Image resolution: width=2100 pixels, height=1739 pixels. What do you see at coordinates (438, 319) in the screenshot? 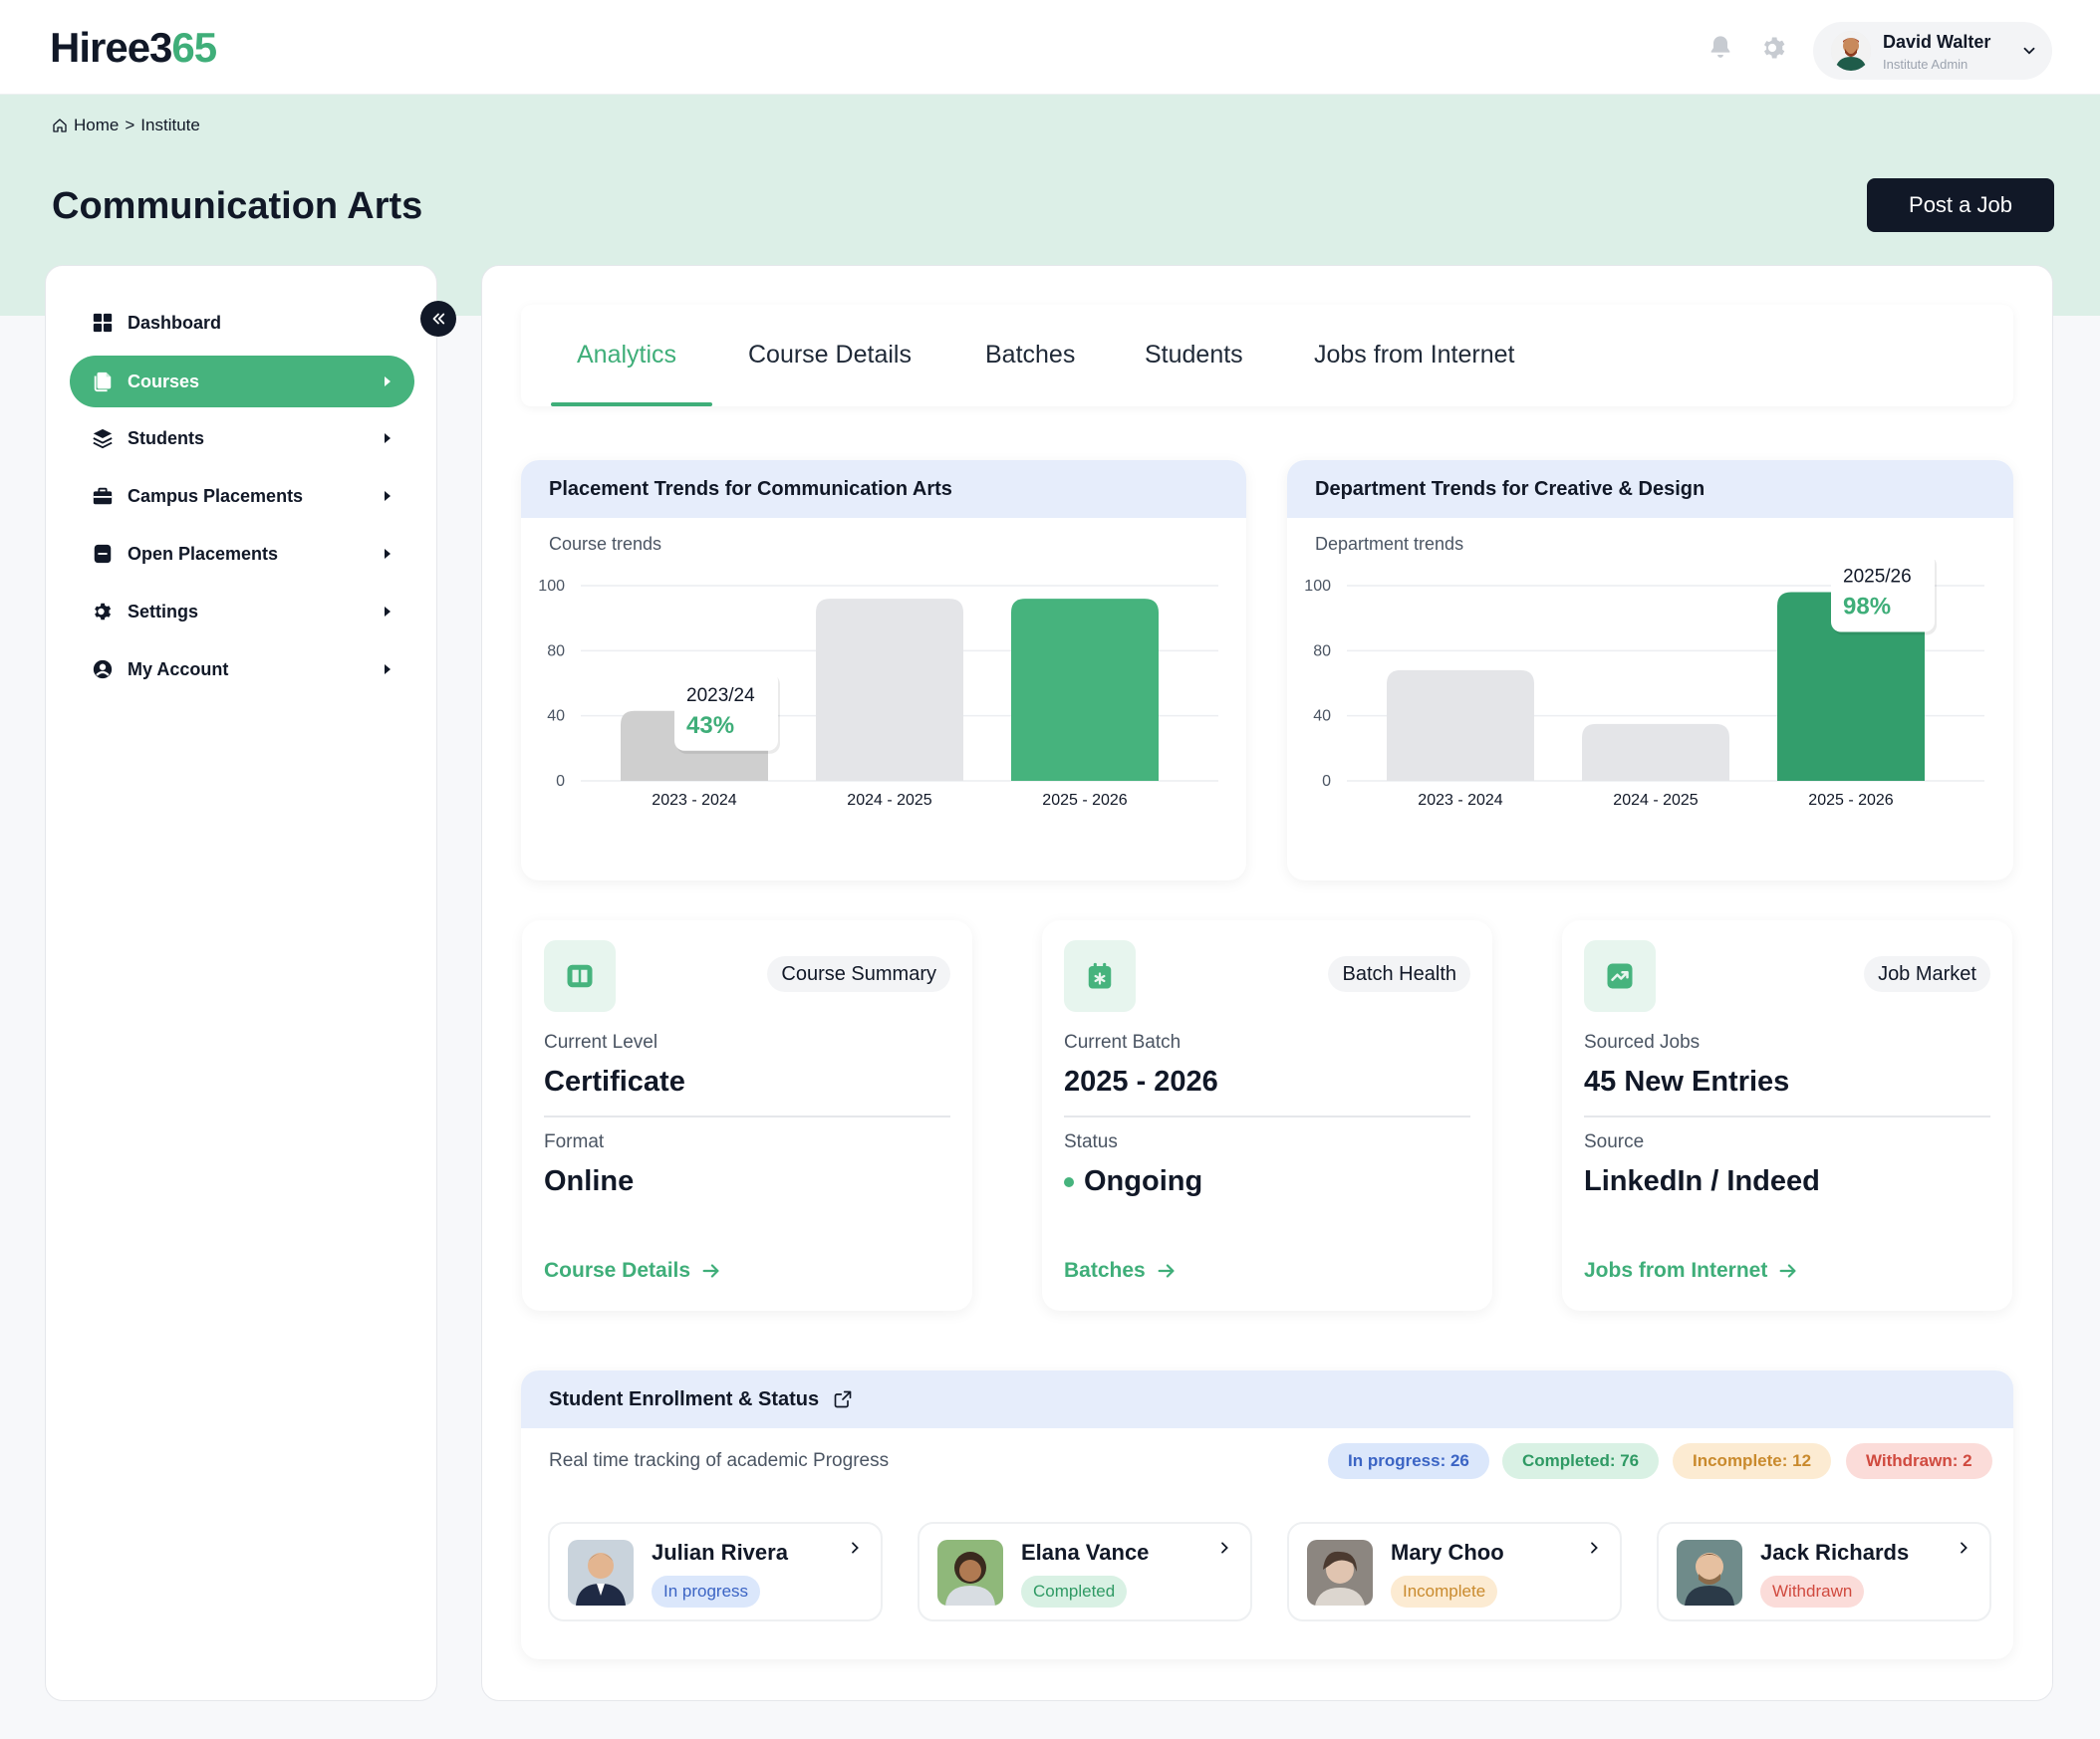
I see `collapse-sidebar-button` at bounding box center [438, 319].